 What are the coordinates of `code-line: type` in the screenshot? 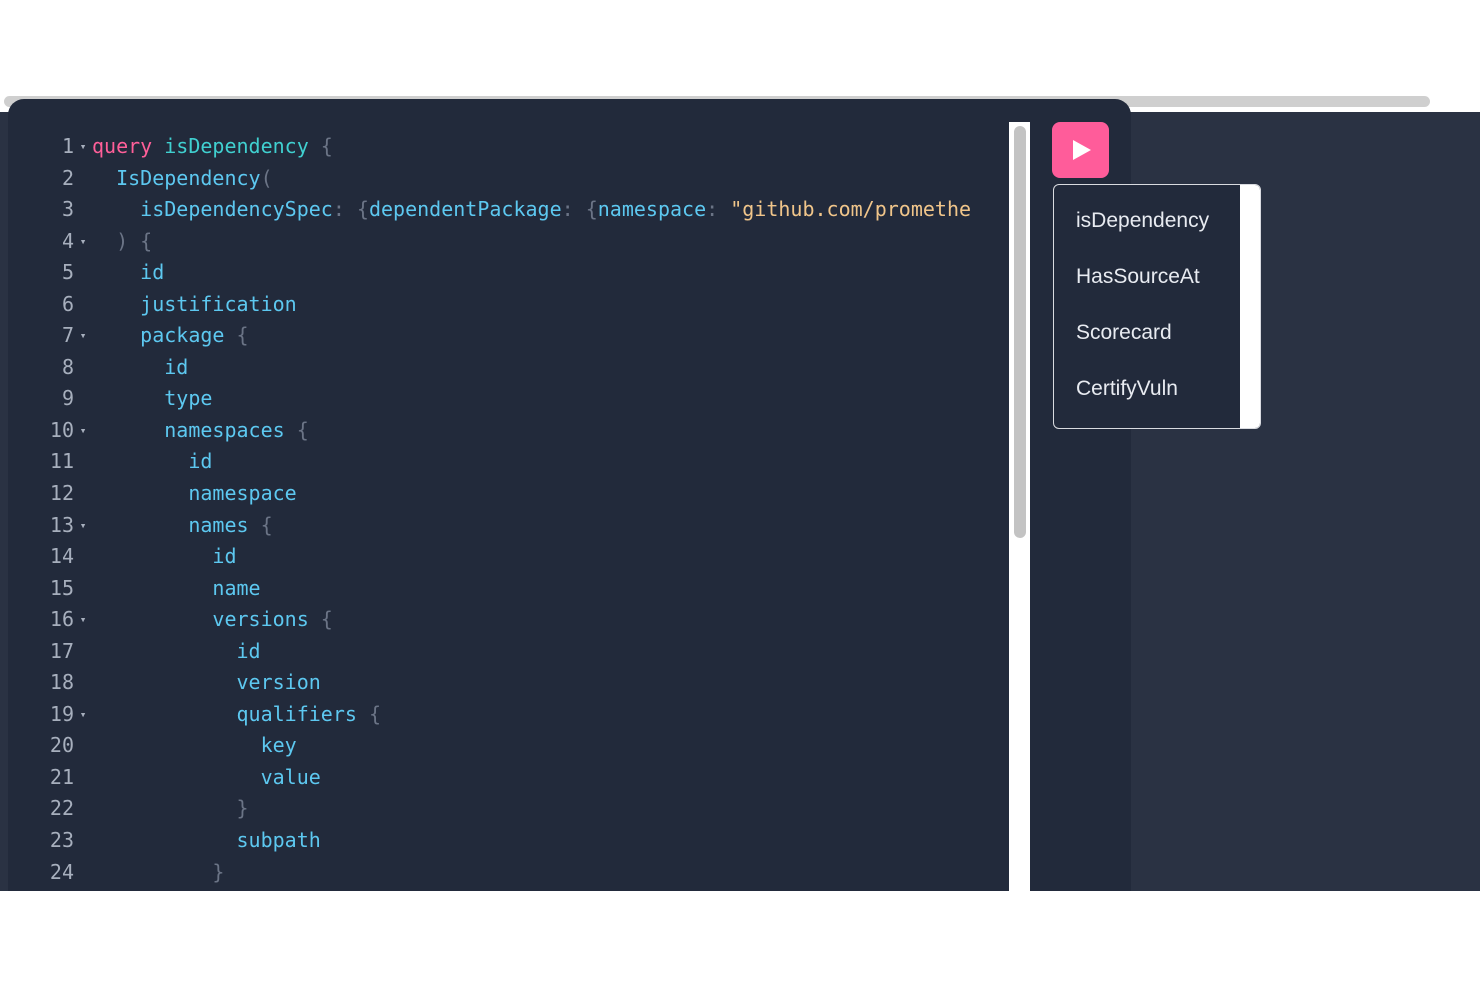 It's located at (551, 399).